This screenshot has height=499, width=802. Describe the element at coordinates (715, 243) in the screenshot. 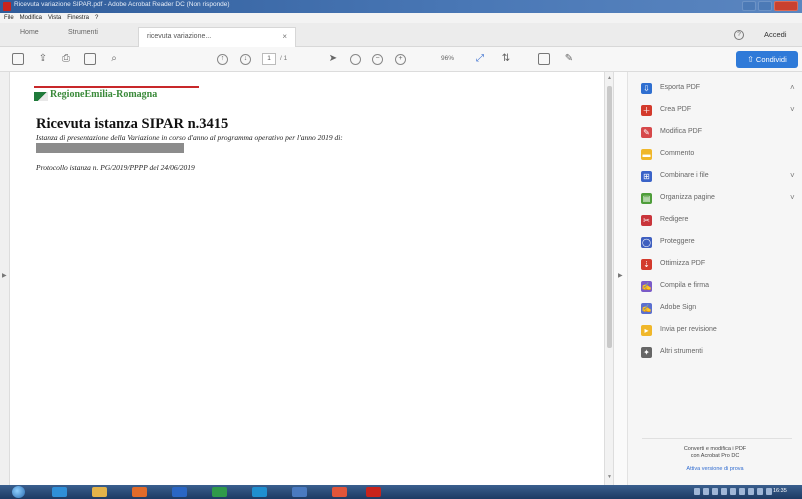

I see `tool-item: ◯ Proteggere` at that location.